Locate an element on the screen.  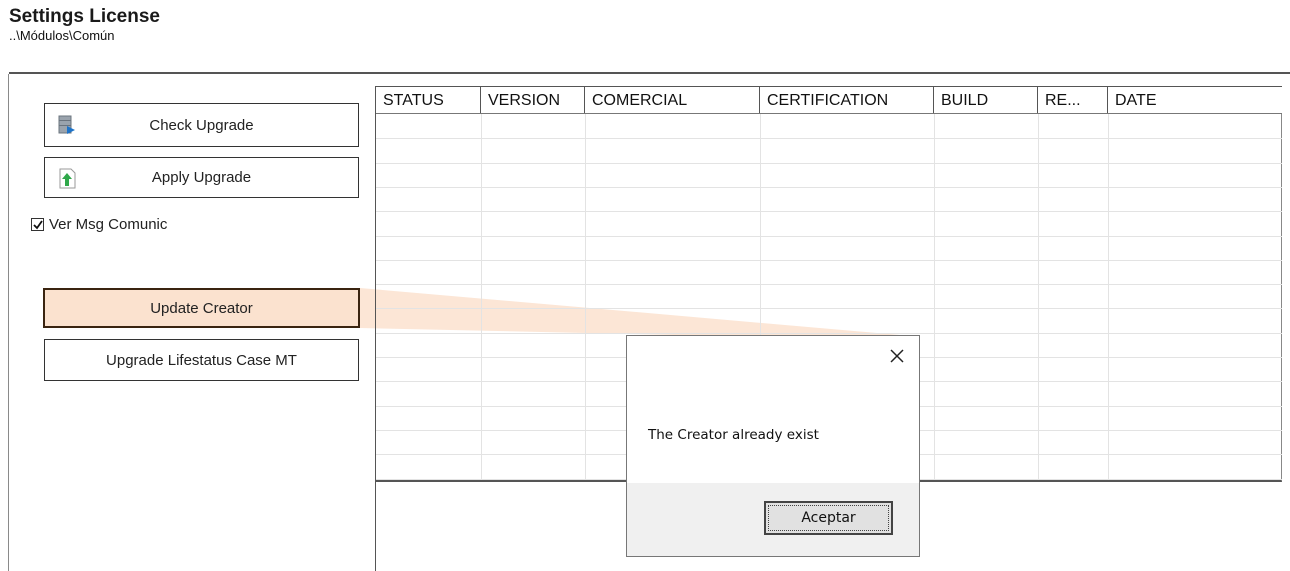
upgrade-lifestatus-button: Upgrade Lifestatus Case MT is located at coordinates (201, 360).